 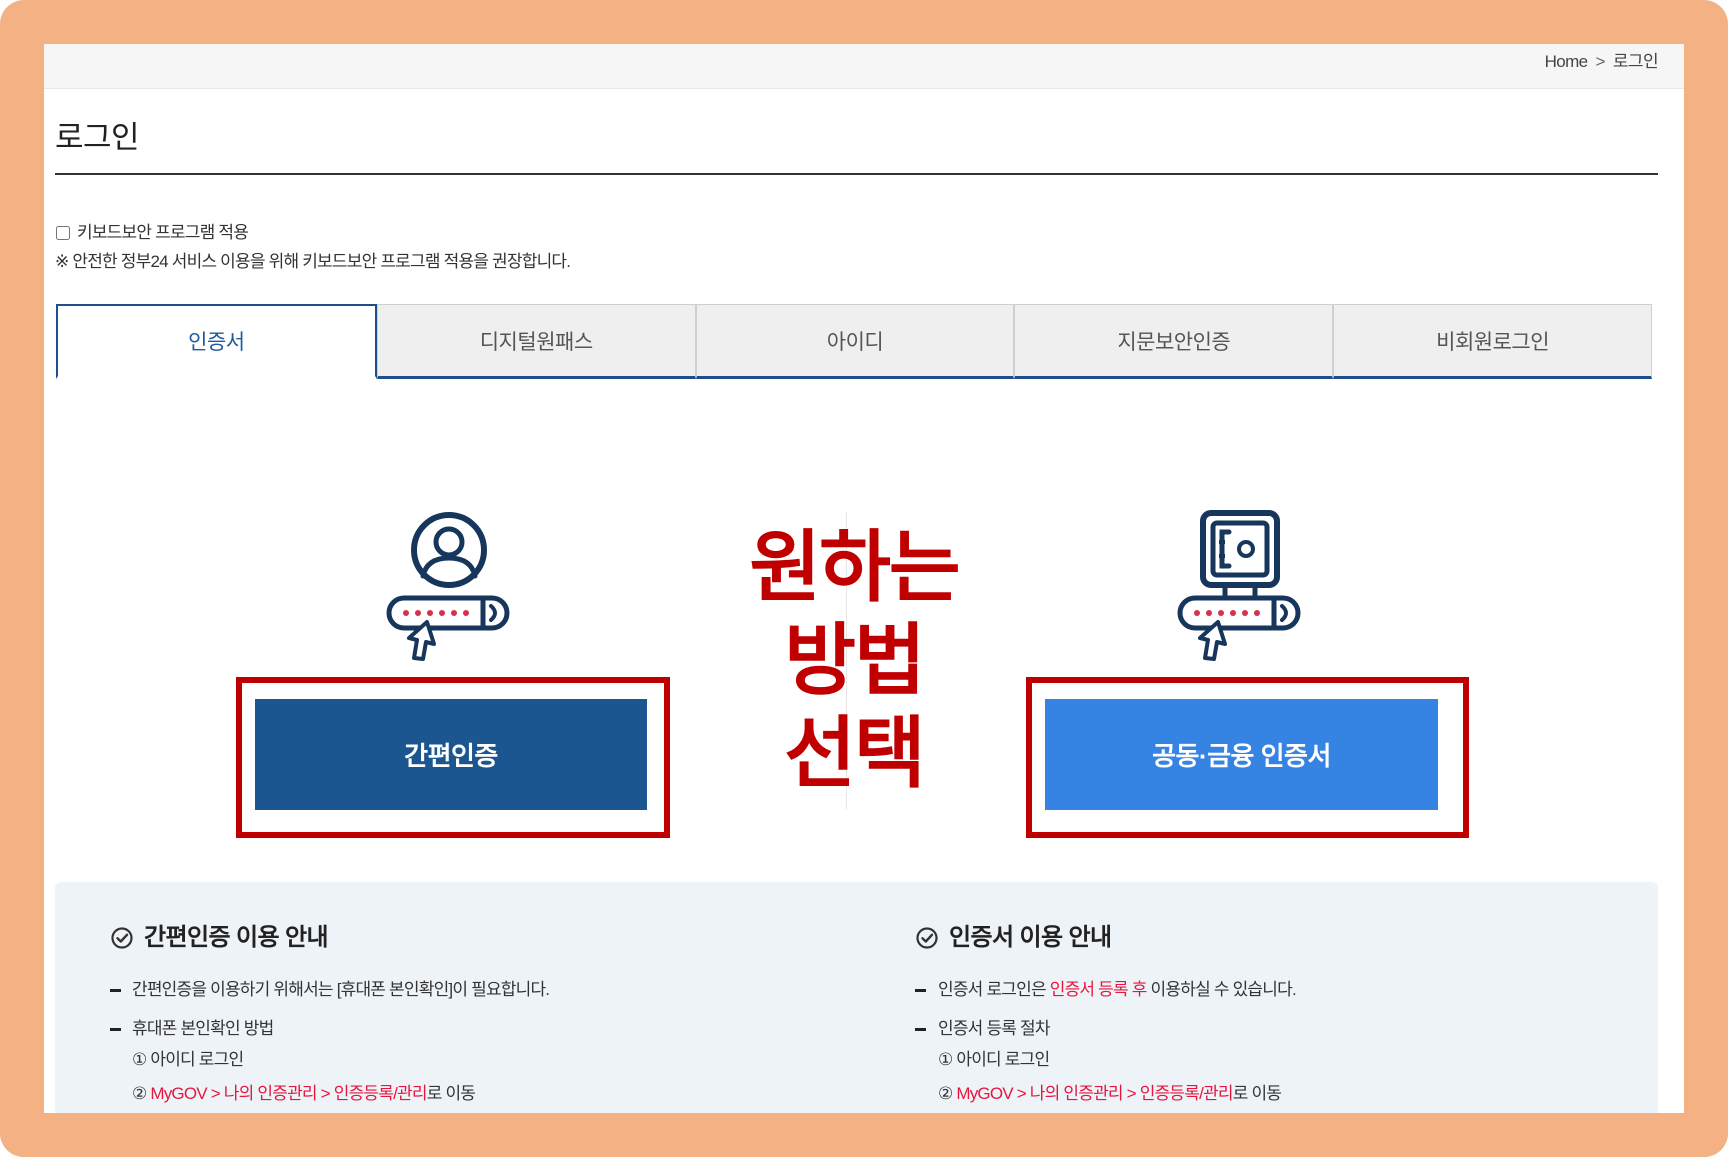 What do you see at coordinates (1492, 341) in the screenshot?
I see `tab-non-member: 비회원로그인` at bounding box center [1492, 341].